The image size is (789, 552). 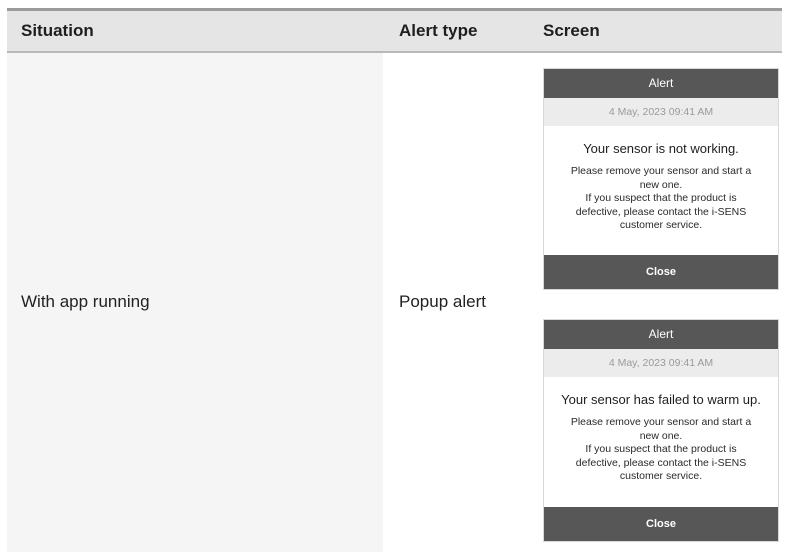 What do you see at coordinates (571, 30) in the screenshot?
I see `header-screen: Screen` at bounding box center [571, 30].